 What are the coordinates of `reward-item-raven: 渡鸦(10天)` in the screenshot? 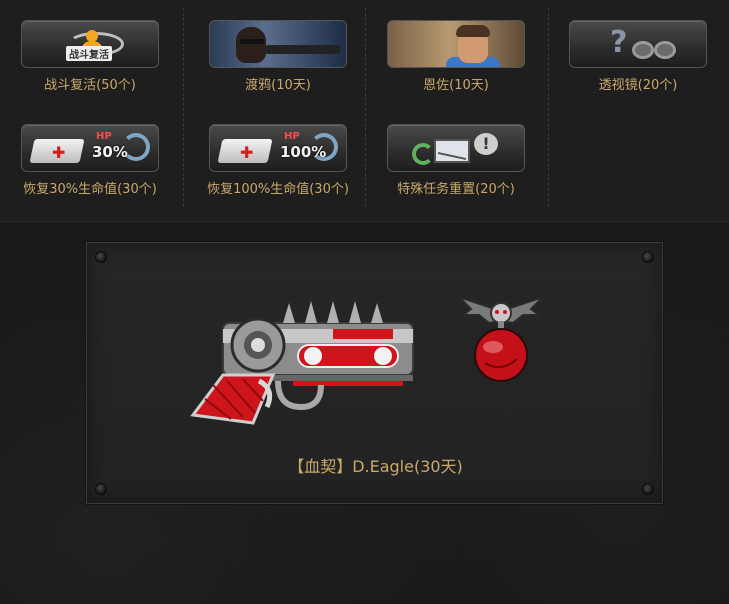 It's located at (268, 65).